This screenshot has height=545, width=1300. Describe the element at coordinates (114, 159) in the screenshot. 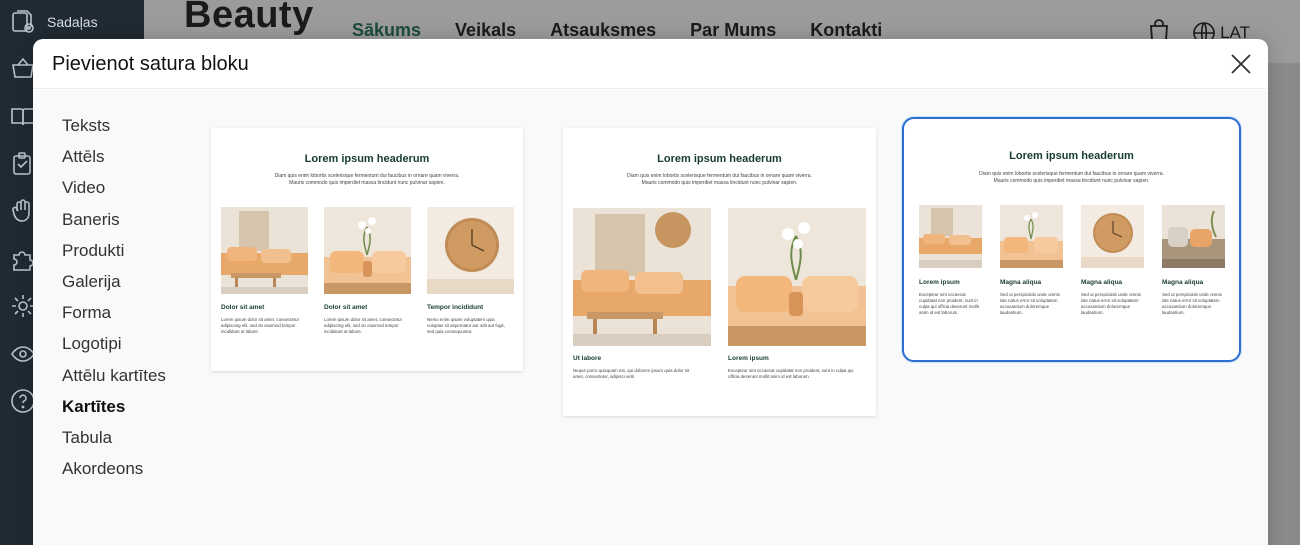

I see `menu-item-attels: Attēls` at that location.